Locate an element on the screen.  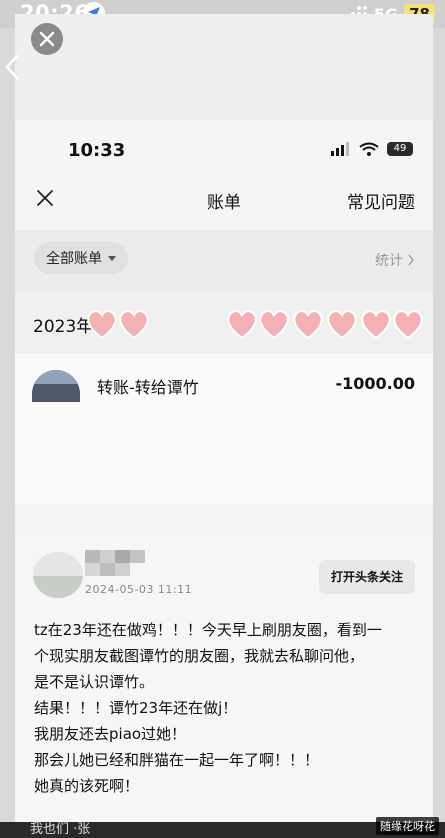
post-line: 那会儿她已经和胖猫在一起一年了啊！！！ is located at coordinates (177, 760).